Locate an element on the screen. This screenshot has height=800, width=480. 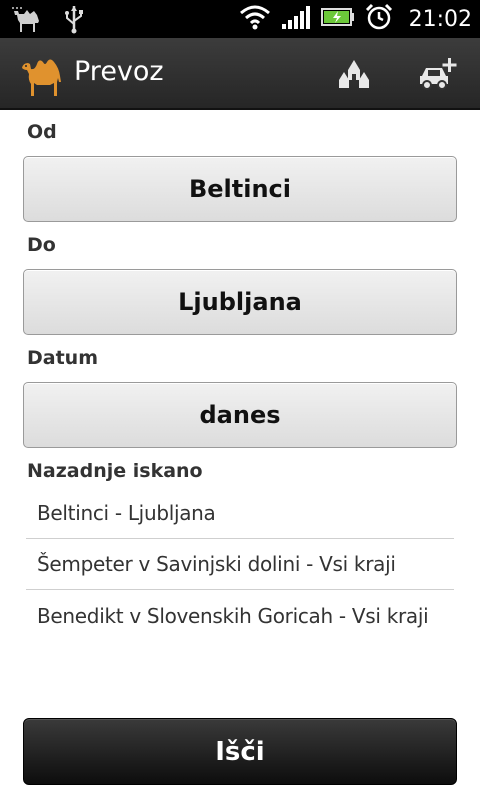
to-label: Do is located at coordinates (41, 245).